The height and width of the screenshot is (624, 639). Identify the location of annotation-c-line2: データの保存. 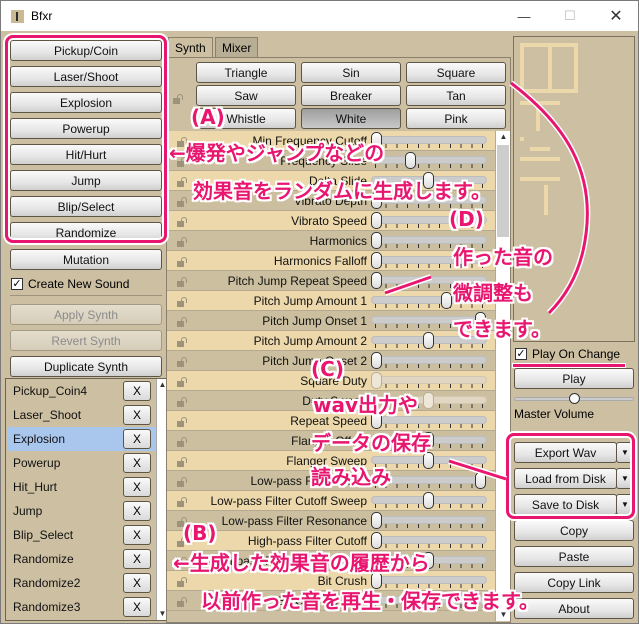
(371, 443).